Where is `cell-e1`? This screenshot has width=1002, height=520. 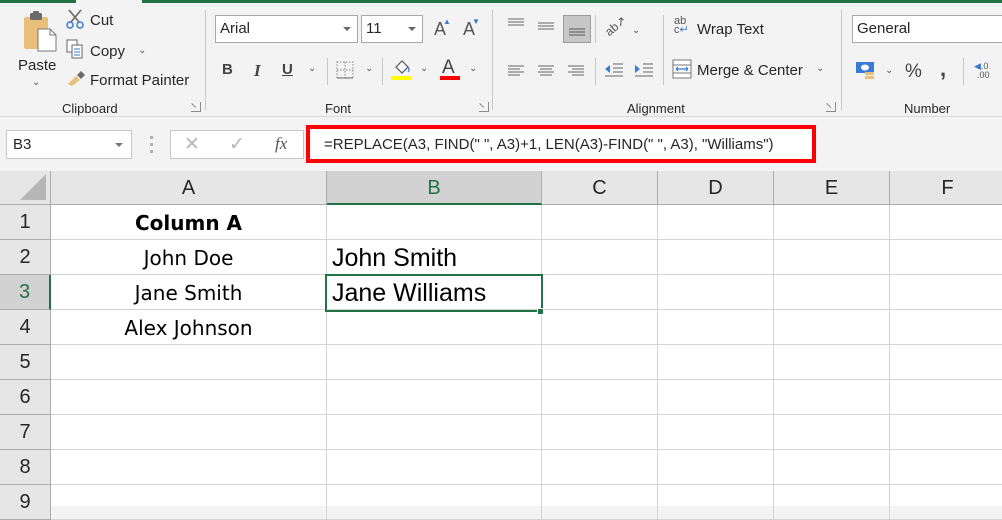
cell-e1 is located at coordinates (832, 222).